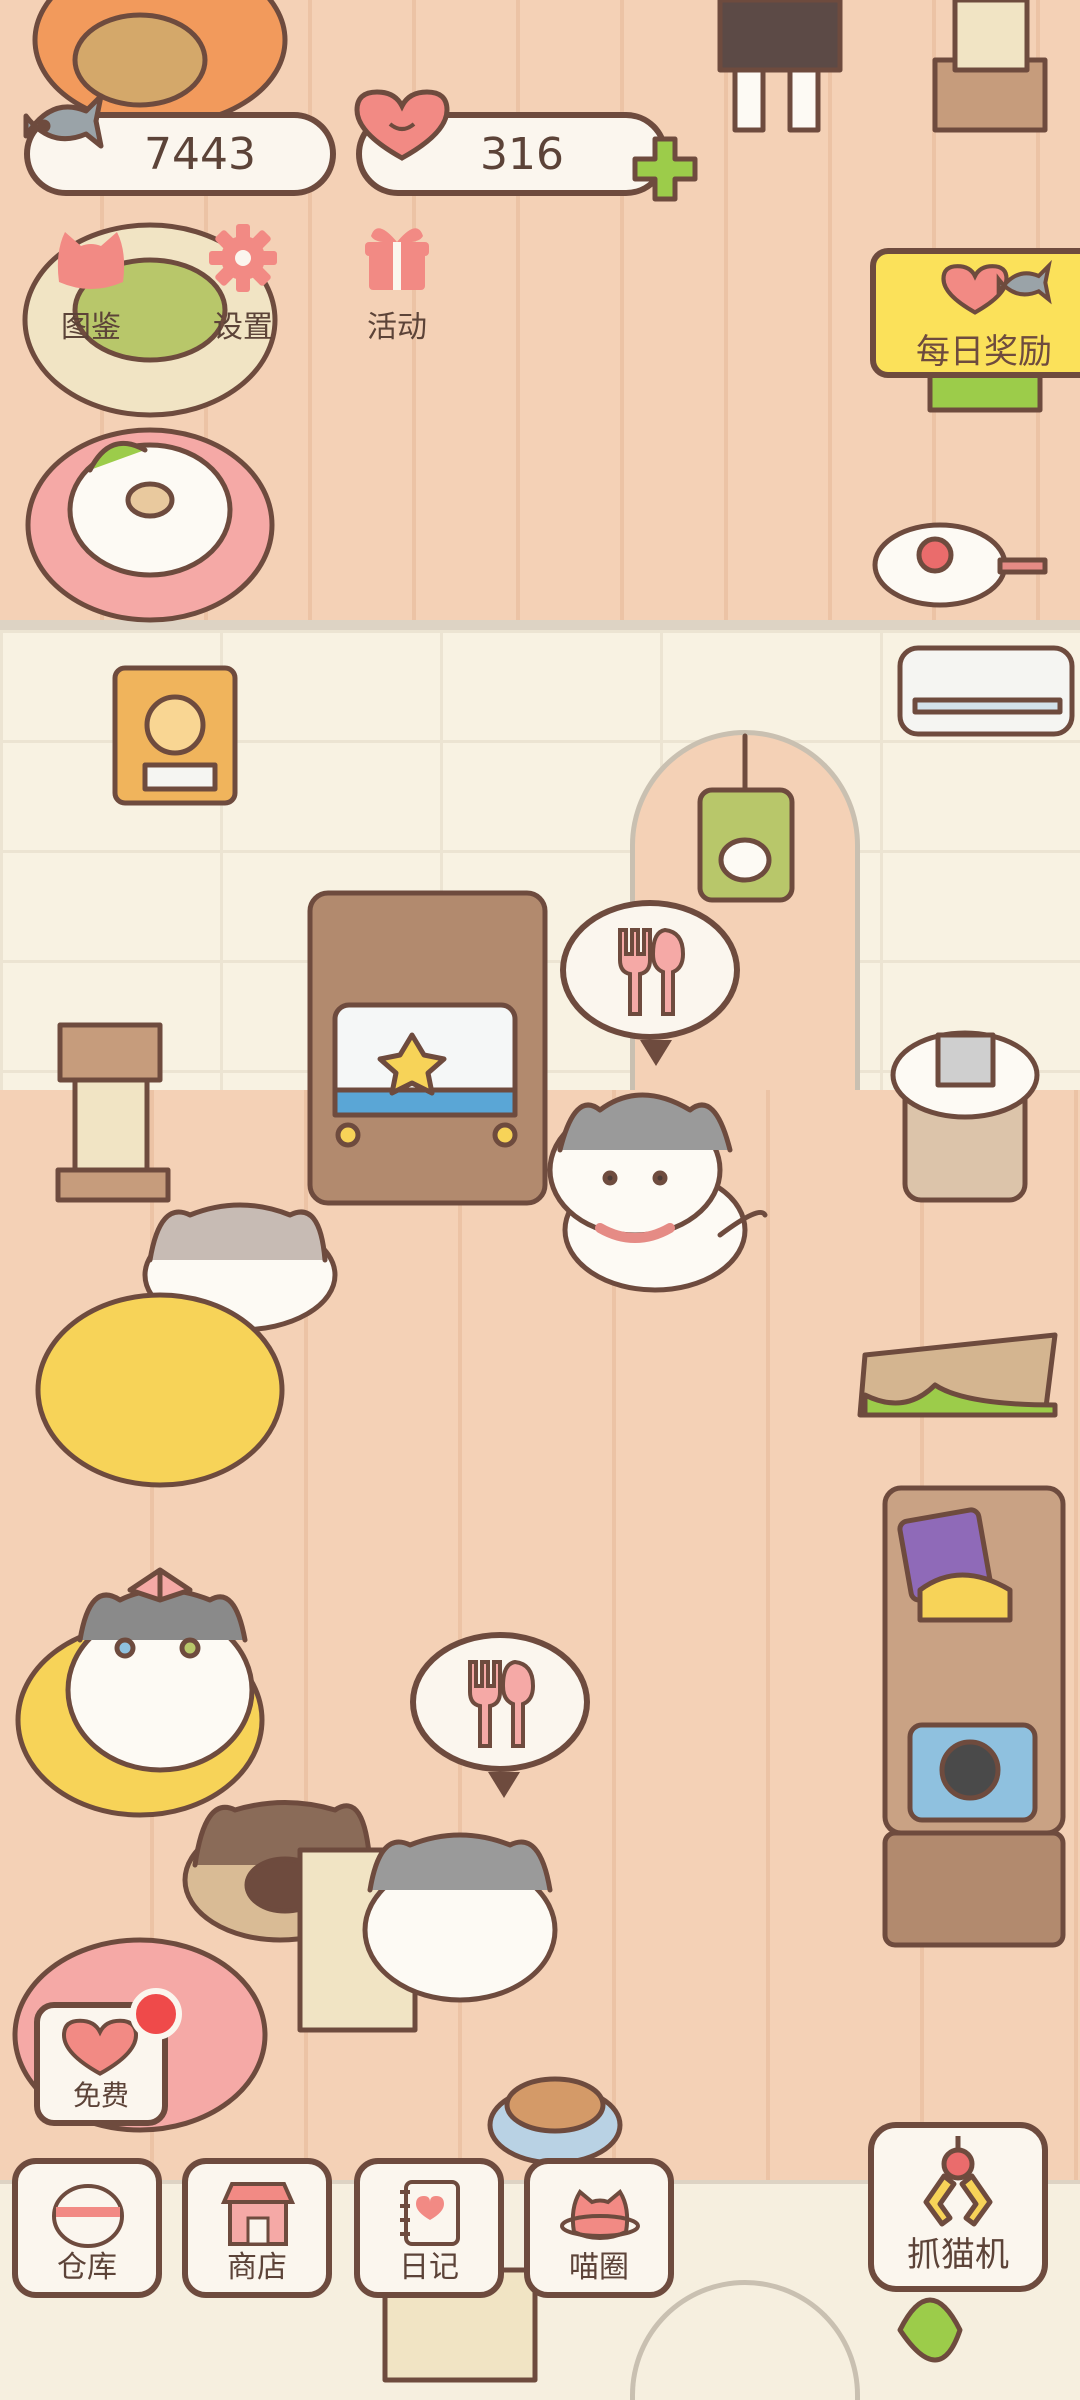 Image resolution: width=1080 pixels, height=2400 pixels. I want to click on diary-button: 日记, so click(429, 2228).